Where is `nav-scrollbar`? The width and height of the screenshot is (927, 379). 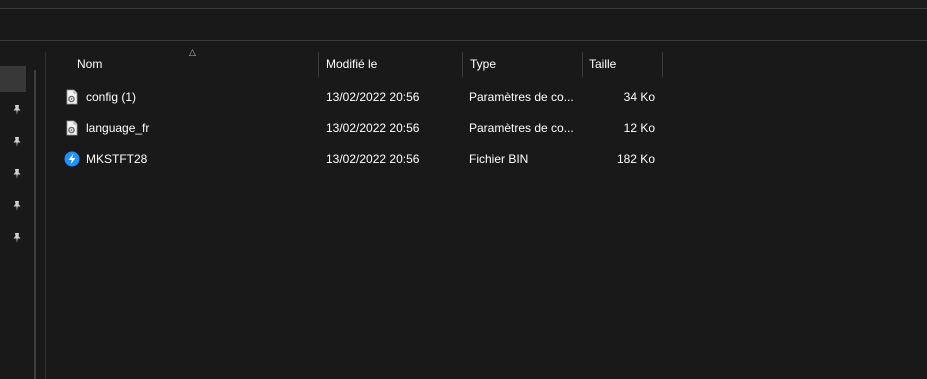 nav-scrollbar is located at coordinates (35, 224).